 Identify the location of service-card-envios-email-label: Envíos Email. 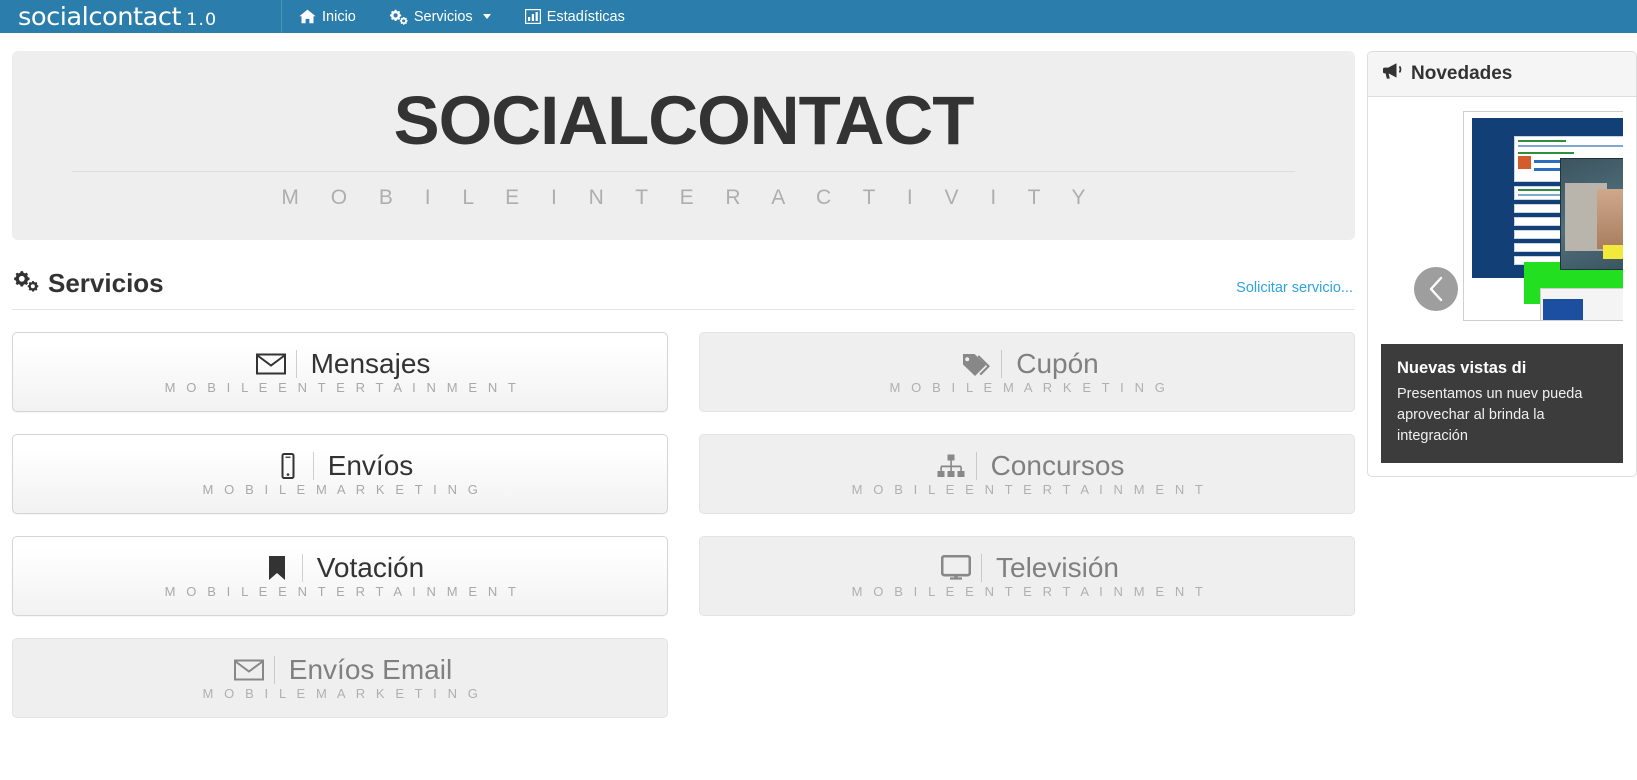
(370, 669).